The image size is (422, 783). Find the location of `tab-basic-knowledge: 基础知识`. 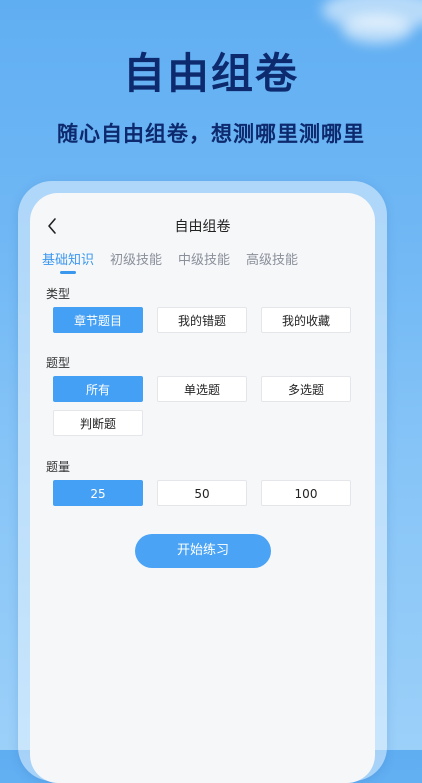

tab-basic-knowledge: 基础知识 is located at coordinates (68, 258).